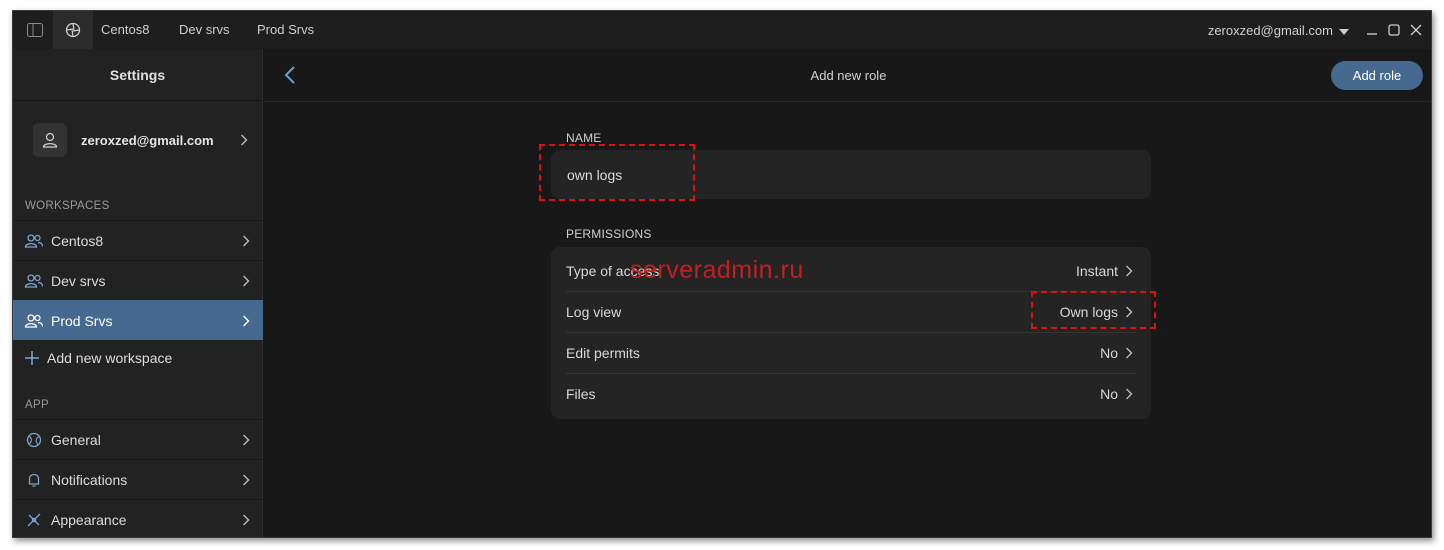  What do you see at coordinates (78, 280) in the screenshot?
I see `sidebar-item-label: Dev srvs` at bounding box center [78, 280].